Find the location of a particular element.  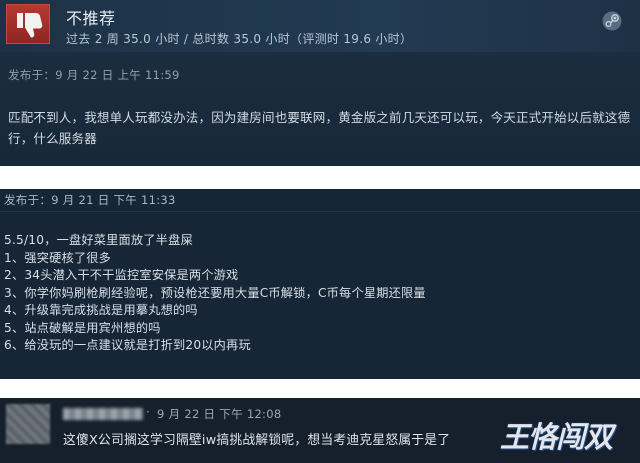

thumbs-down-badge is located at coordinates (28, 24).